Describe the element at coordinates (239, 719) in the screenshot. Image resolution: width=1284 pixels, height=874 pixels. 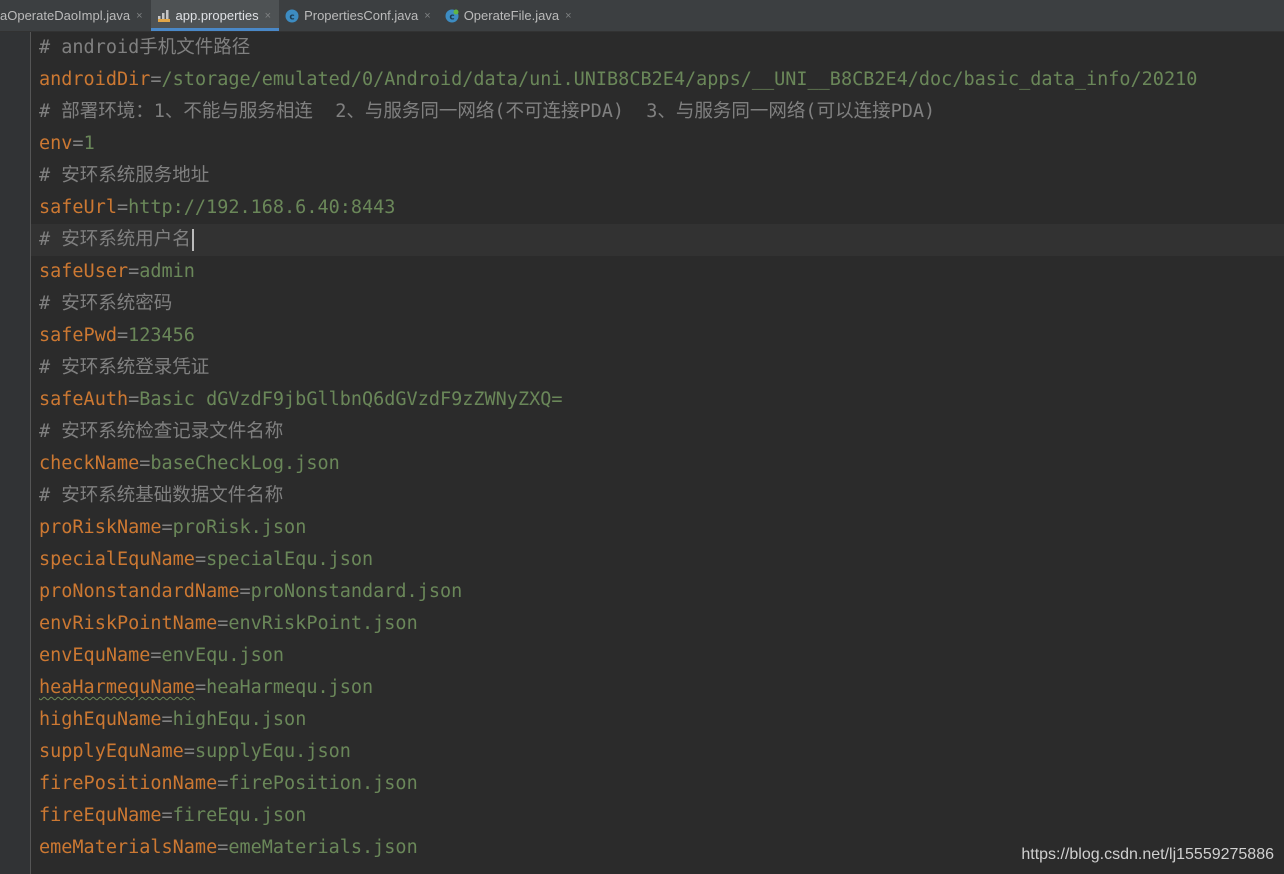
I see `property-value: highEqu.json` at that location.